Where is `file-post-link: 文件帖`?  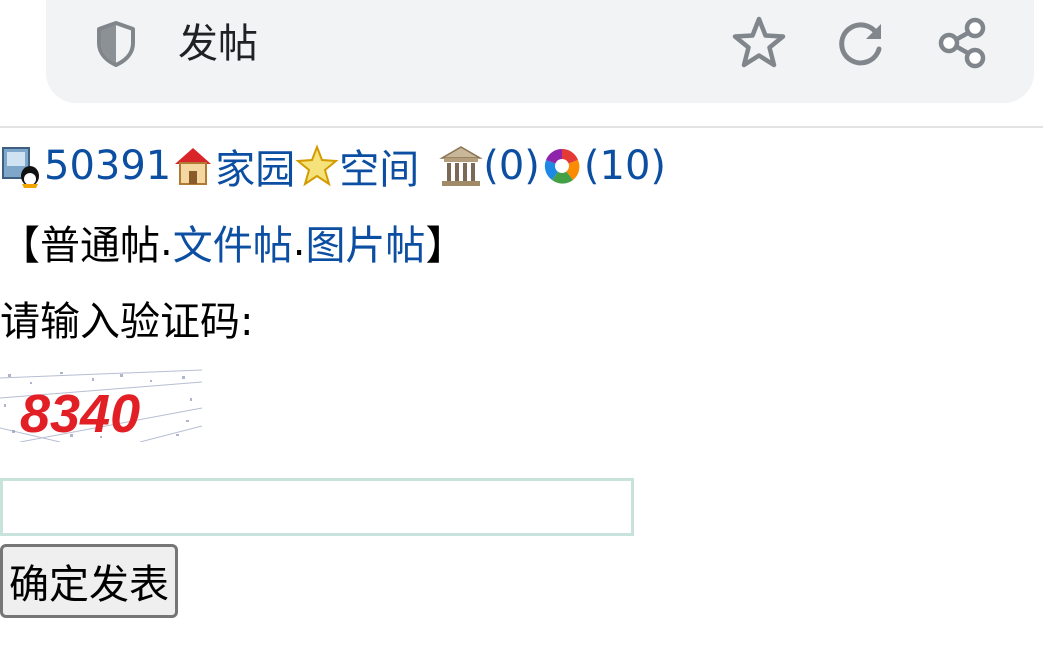
file-post-link: 文件帖 is located at coordinates (233, 242).